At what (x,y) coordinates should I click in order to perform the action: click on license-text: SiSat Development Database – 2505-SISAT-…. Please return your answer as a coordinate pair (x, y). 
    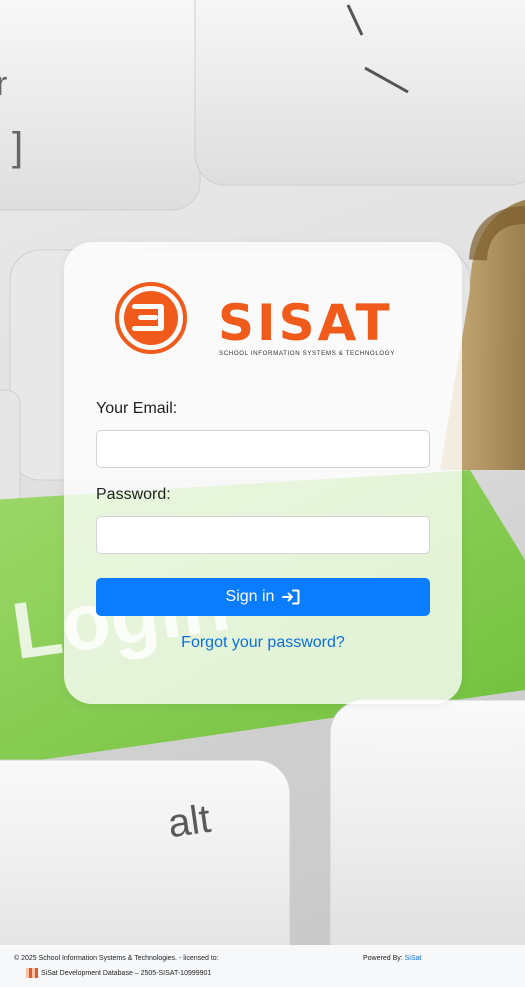
    Looking at the image, I should click on (126, 973).